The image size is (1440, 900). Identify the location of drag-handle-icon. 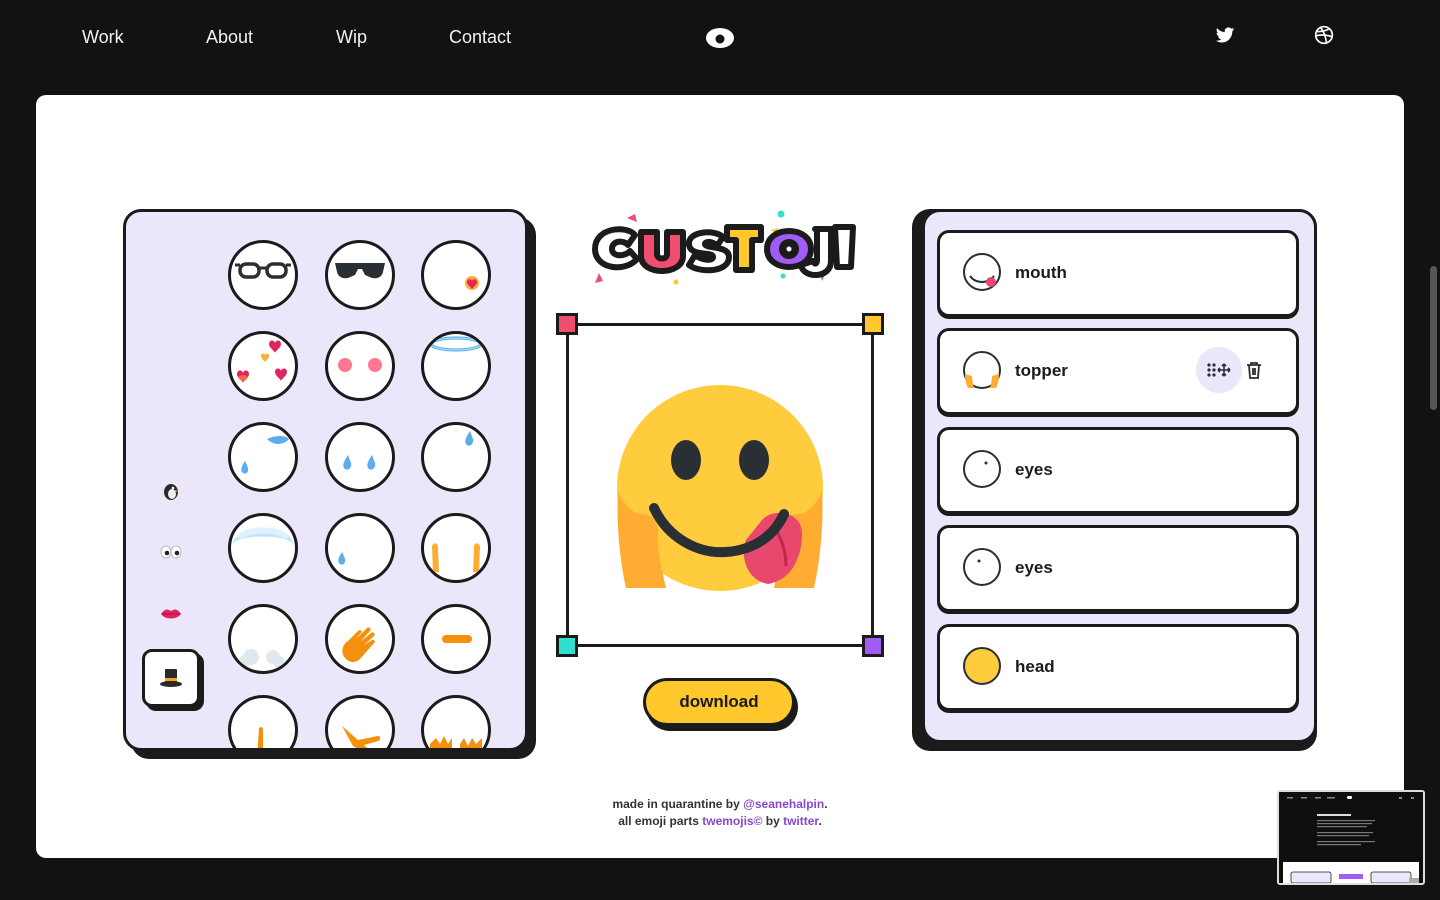
(1219, 370).